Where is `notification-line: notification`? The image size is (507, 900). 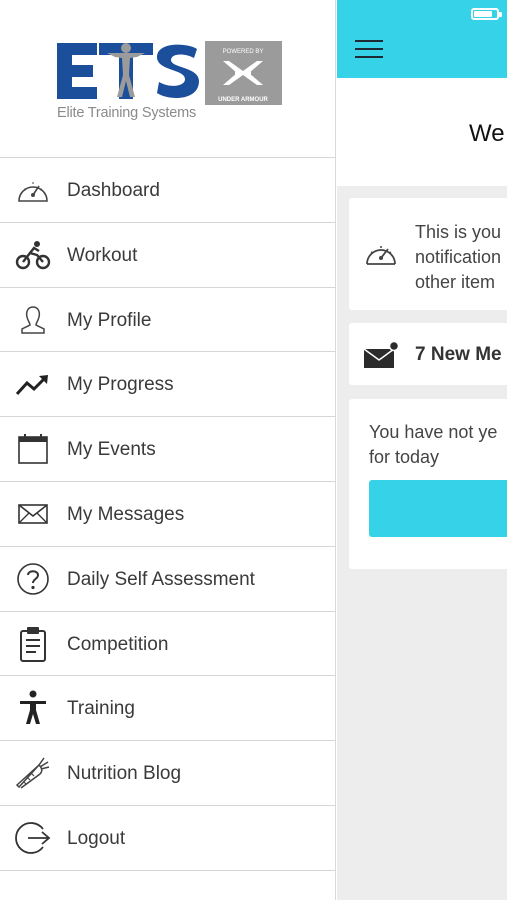 notification-line: notification is located at coordinates (458, 257).